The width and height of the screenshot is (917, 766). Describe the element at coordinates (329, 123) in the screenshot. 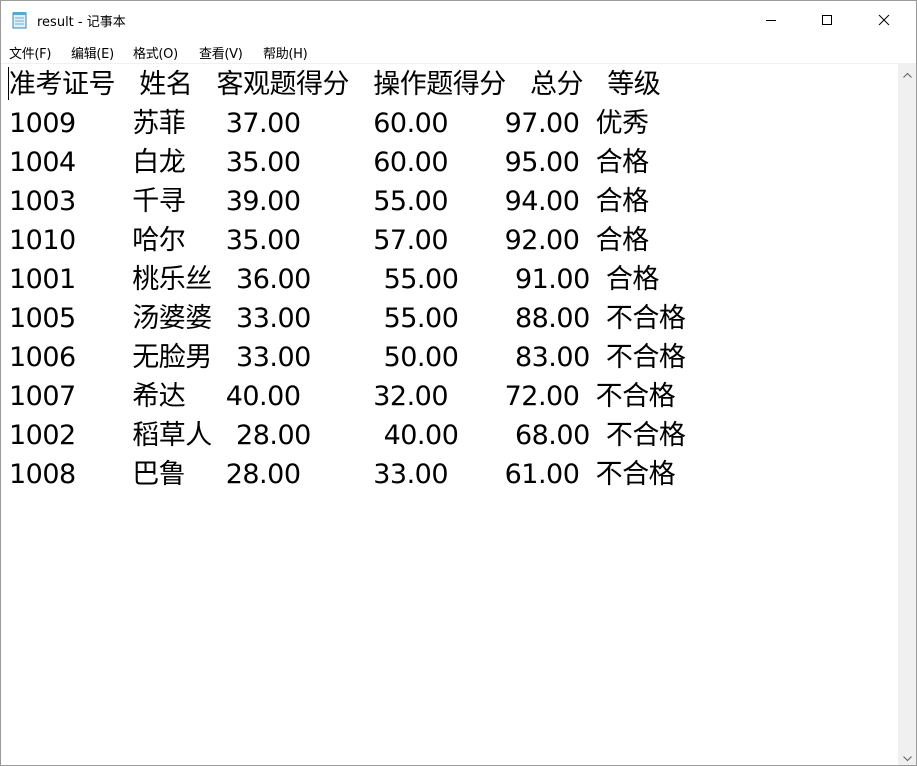

I see `text-line: 1009 苏菲 37.00 60.00 97.00 优秀` at that location.